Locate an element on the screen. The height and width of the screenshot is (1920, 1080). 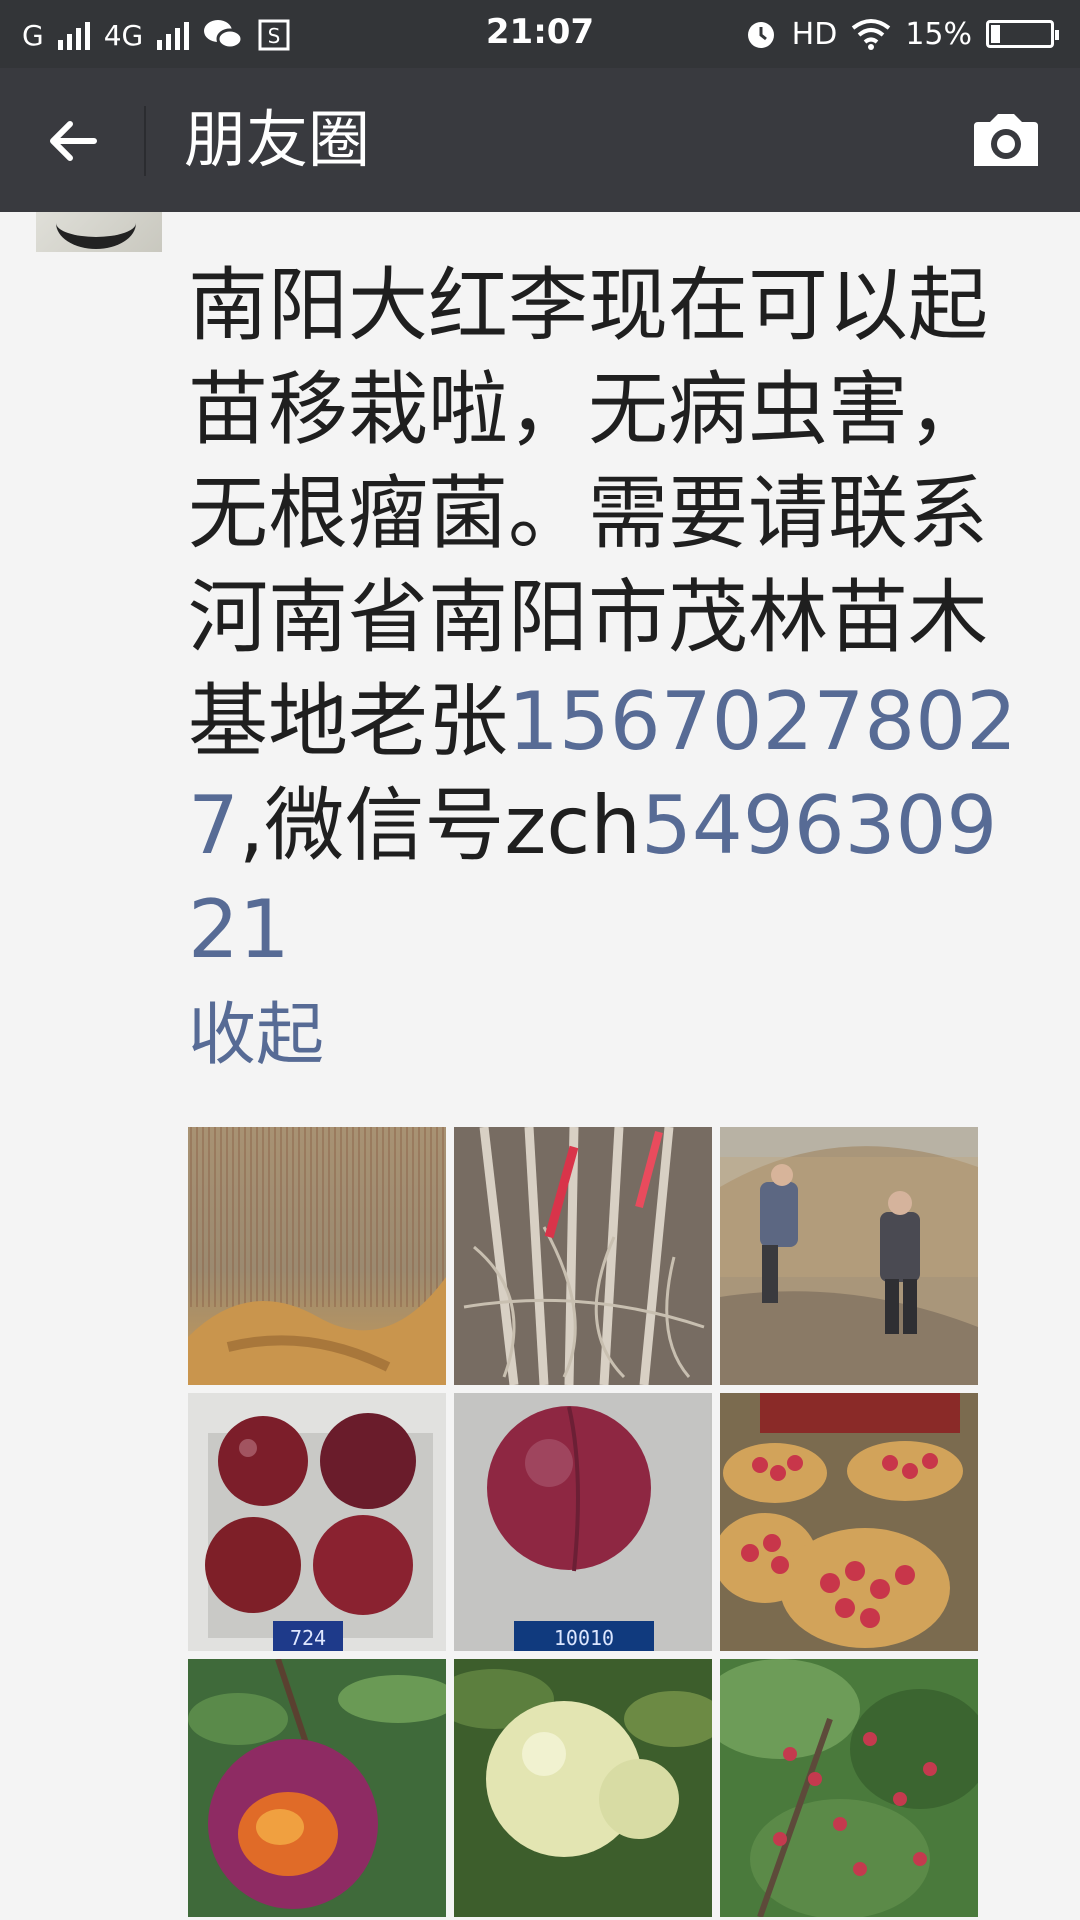
photo-seedling-field is located at coordinates (317, 1256).